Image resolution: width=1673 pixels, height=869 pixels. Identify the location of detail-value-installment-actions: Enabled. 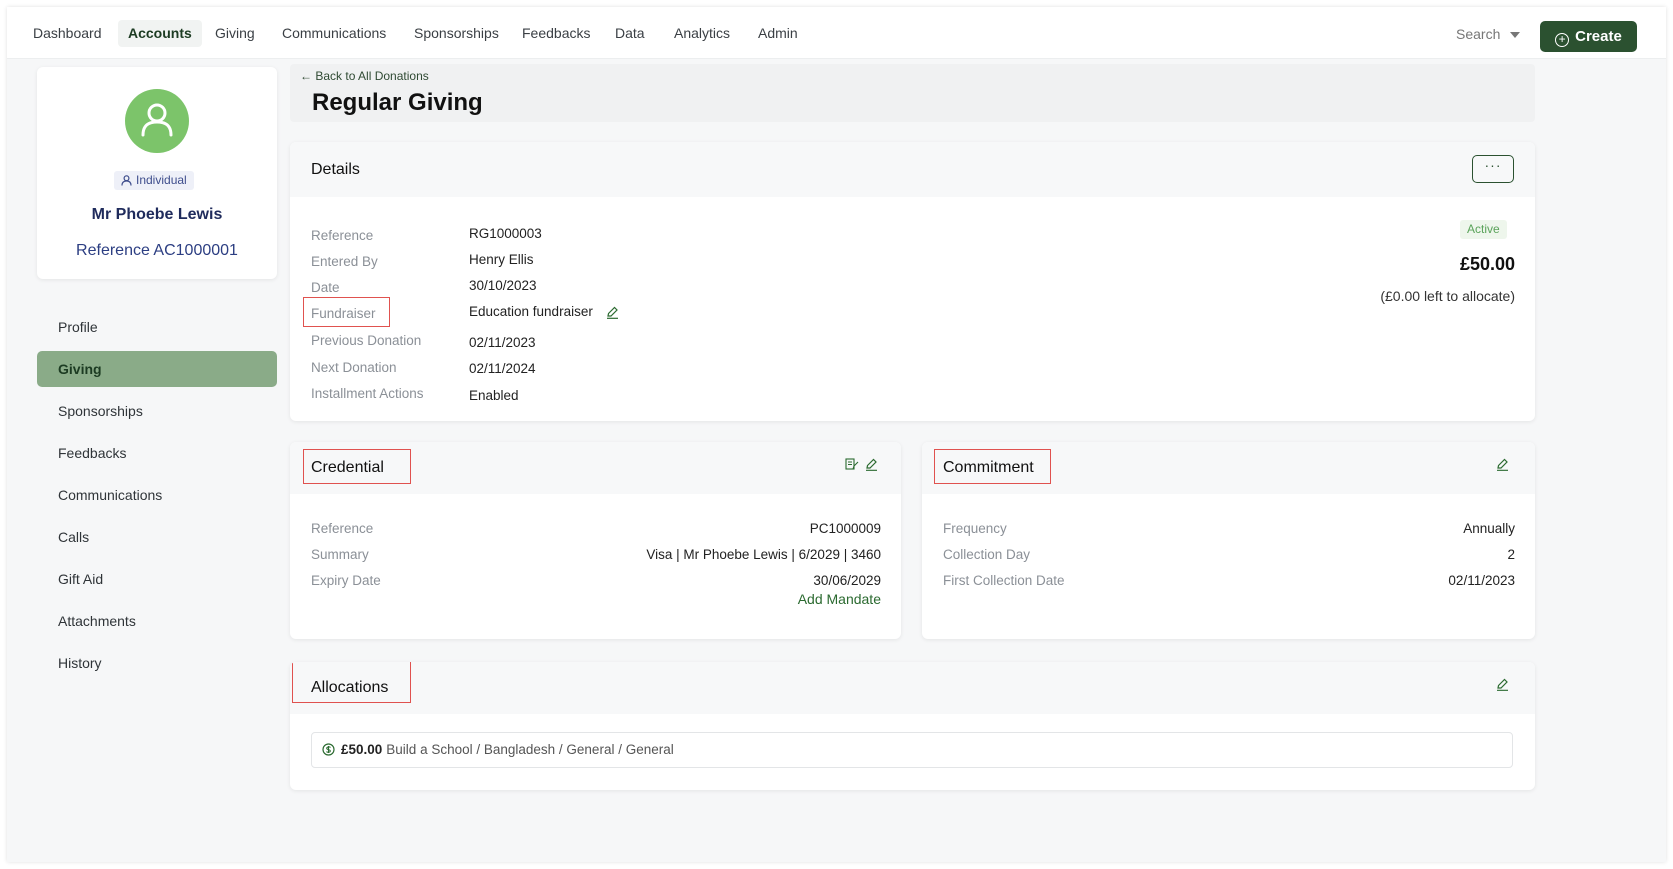
(494, 395).